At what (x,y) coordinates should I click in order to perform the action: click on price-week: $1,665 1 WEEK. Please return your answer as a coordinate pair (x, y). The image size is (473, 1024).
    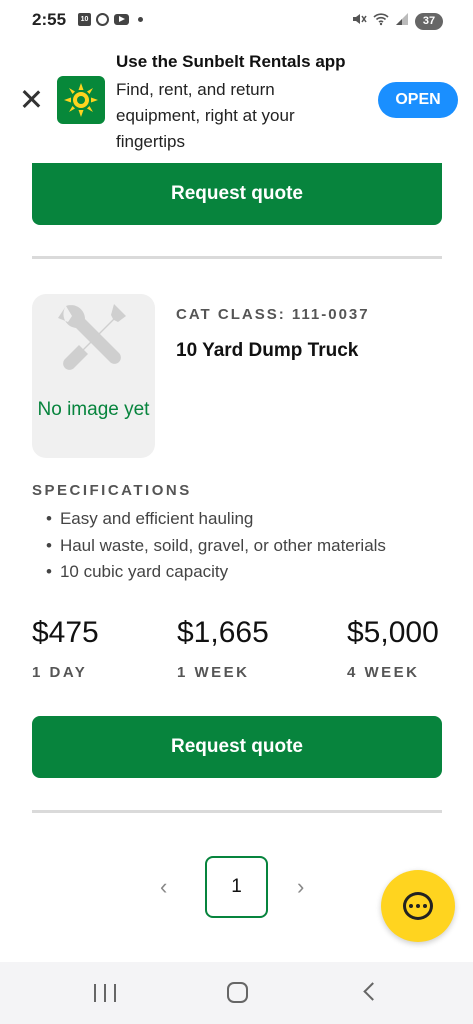
    Looking at the image, I should click on (223, 648).